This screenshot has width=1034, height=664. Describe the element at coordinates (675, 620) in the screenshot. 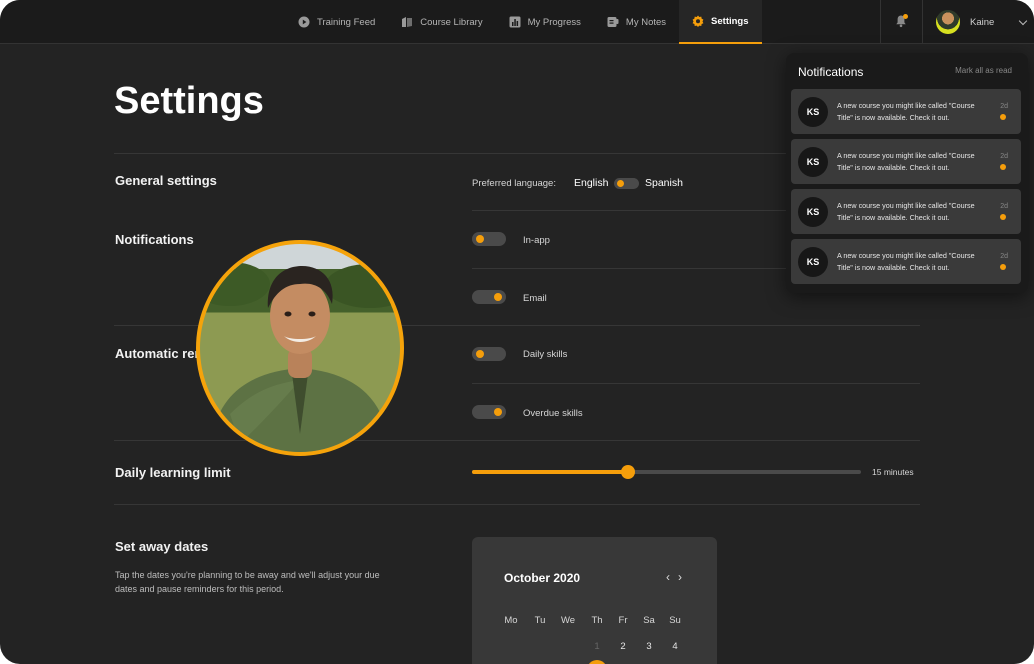

I see `weekday-label: Su` at that location.